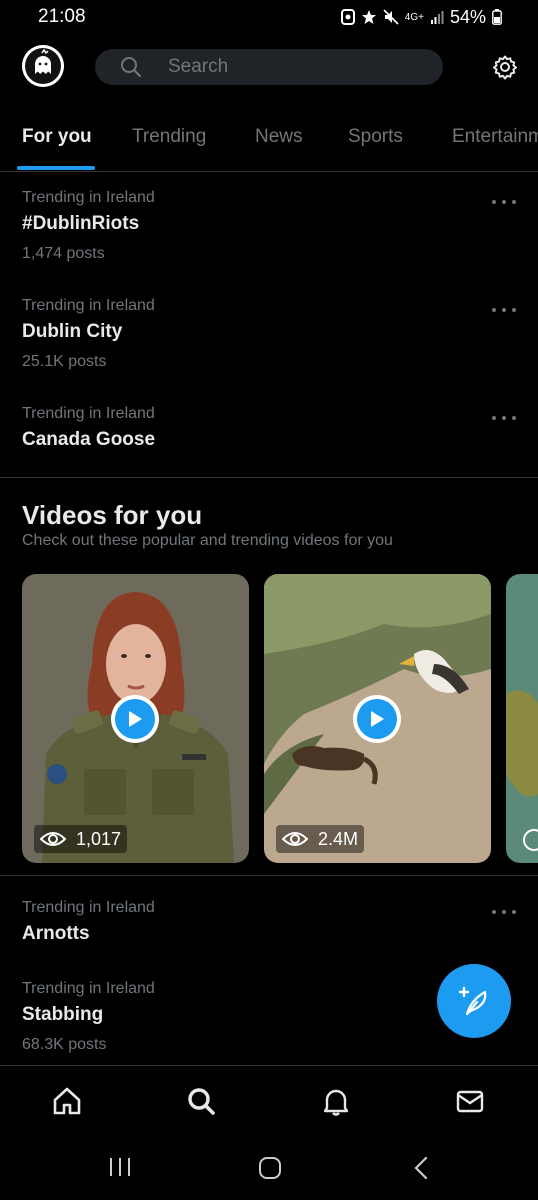  I want to click on gear-icon, so click(505, 67).